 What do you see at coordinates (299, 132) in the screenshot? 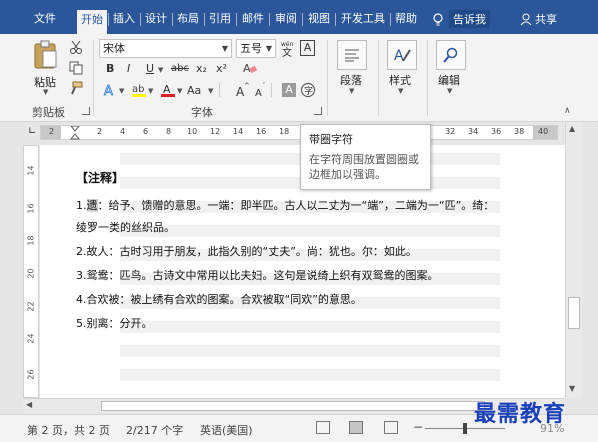
I see `horizontal-ruler: 2 2 4 6 8 10 12 14 16 18 32 34 36 38 40` at bounding box center [299, 132].